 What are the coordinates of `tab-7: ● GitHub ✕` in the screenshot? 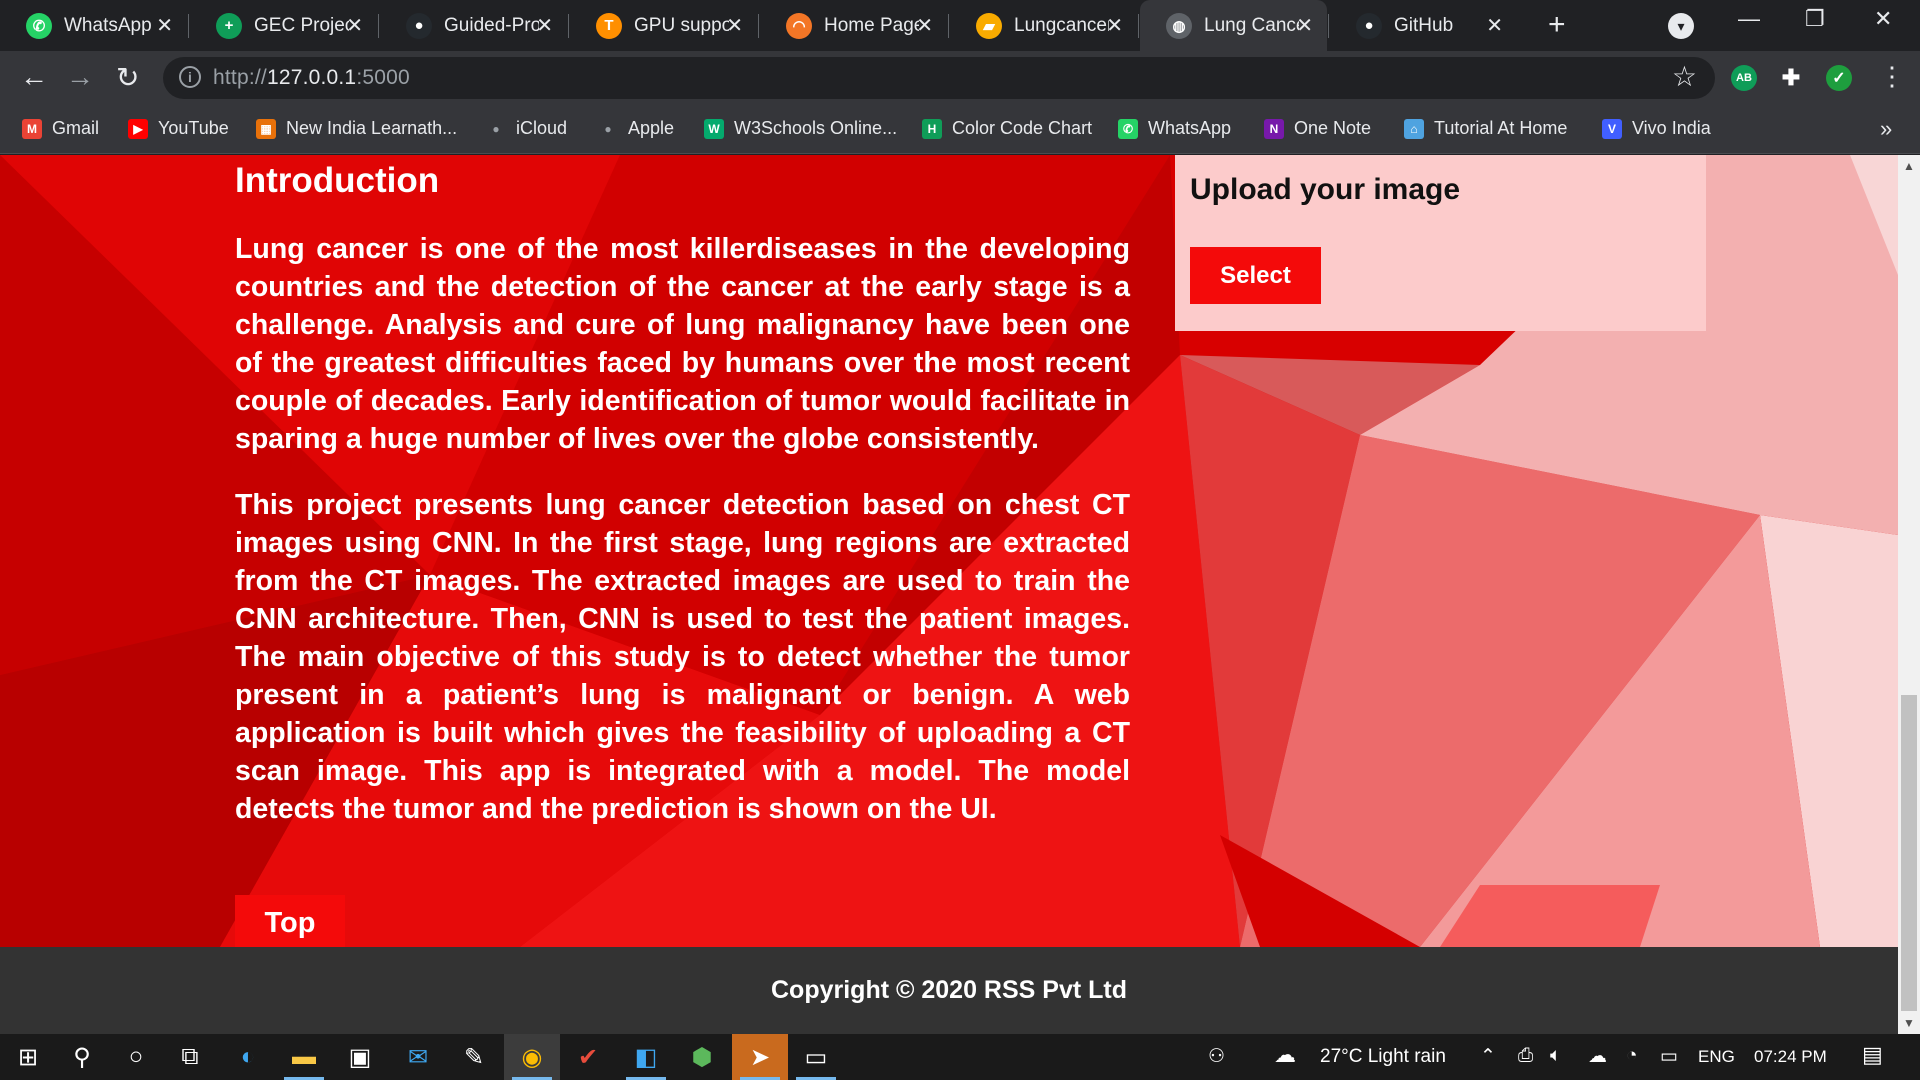 It's located at (1423, 25).